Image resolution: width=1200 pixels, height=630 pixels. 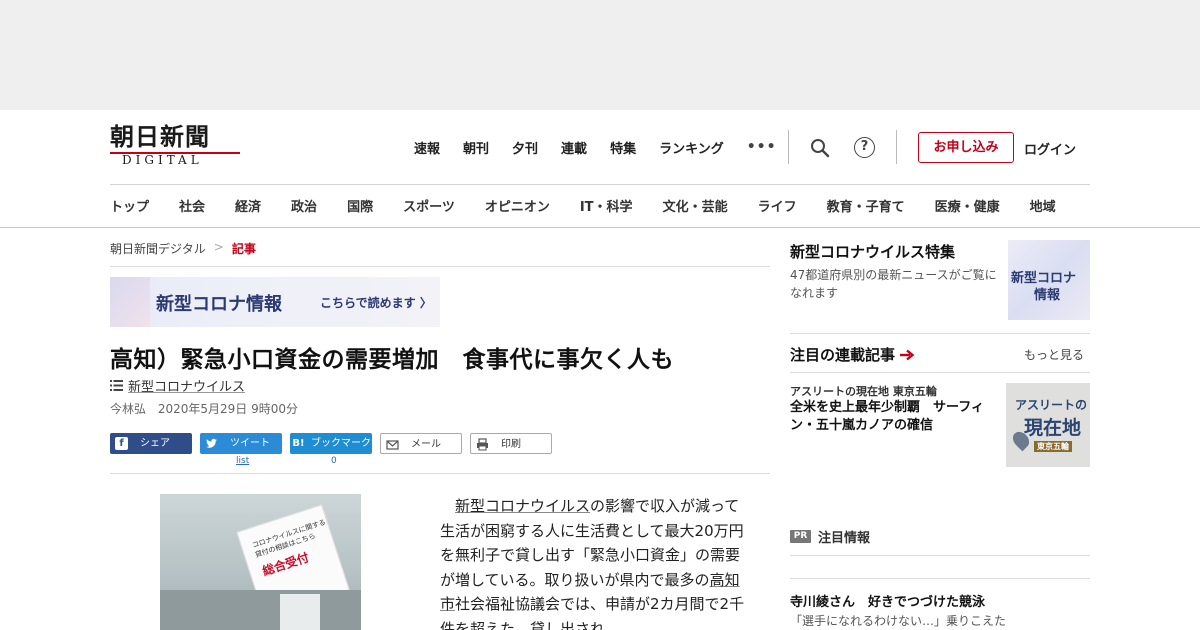 What do you see at coordinates (844, 538) in the screenshot?
I see `pr-label-text: 注目情報` at bounding box center [844, 538].